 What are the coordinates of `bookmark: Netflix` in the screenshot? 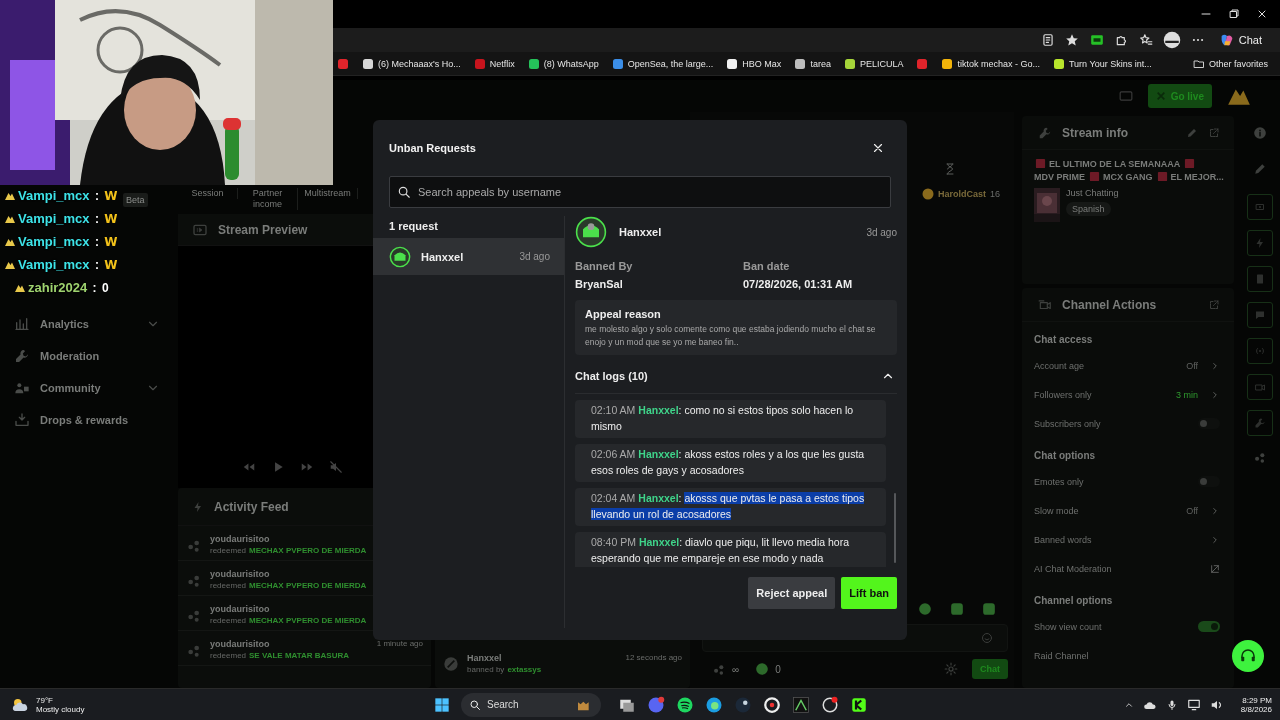 It's located at (494, 63).